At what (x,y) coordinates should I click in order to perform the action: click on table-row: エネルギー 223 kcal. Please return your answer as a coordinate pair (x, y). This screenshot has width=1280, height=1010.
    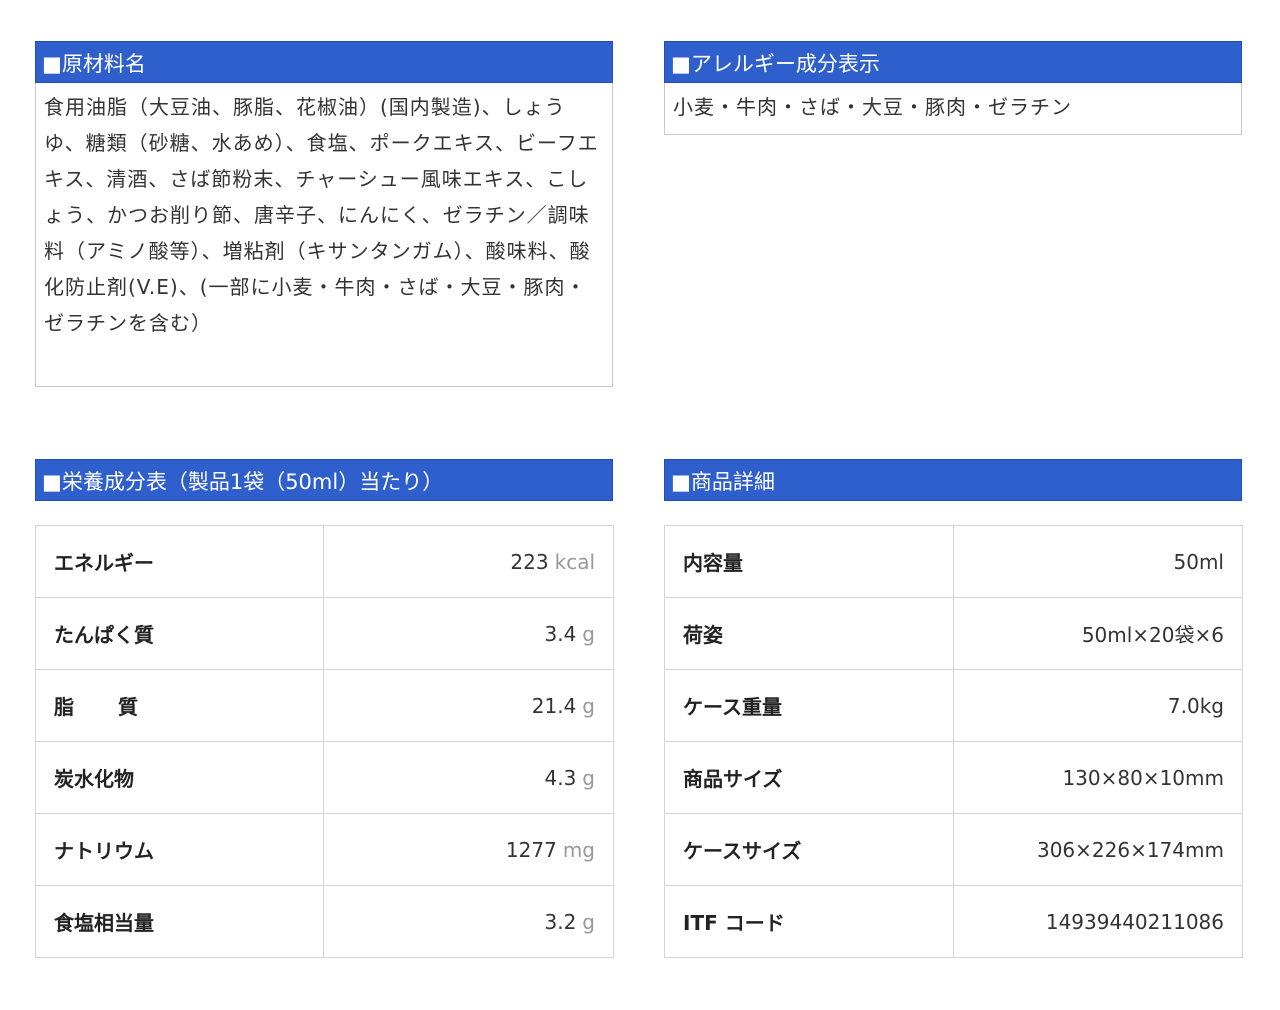
    Looking at the image, I should click on (324, 561).